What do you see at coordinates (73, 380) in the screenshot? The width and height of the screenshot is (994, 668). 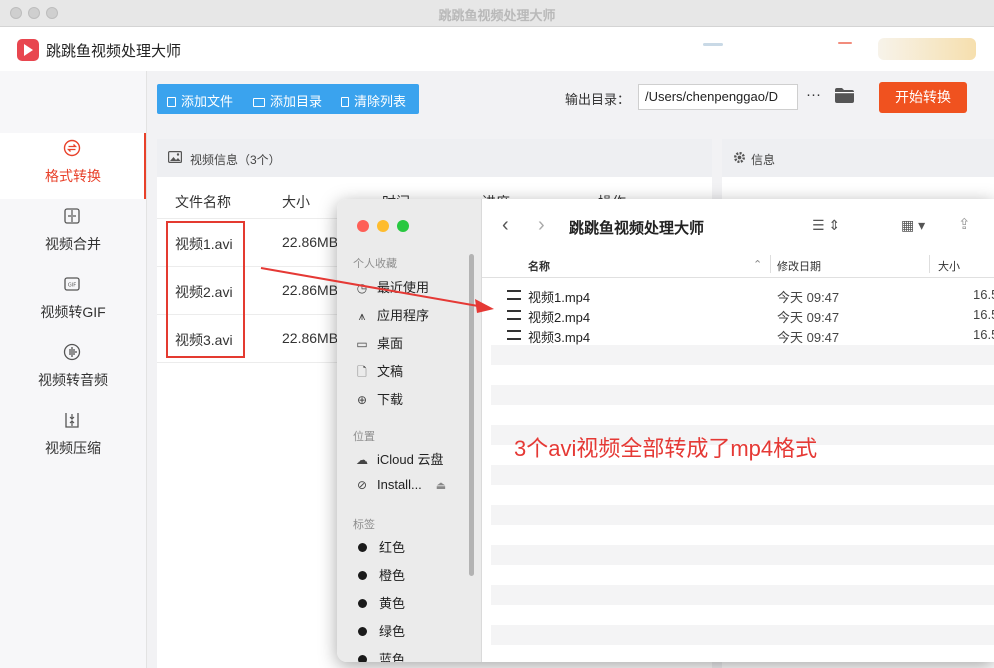 I see `sidebar-item-label: 视频转音频` at bounding box center [73, 380].